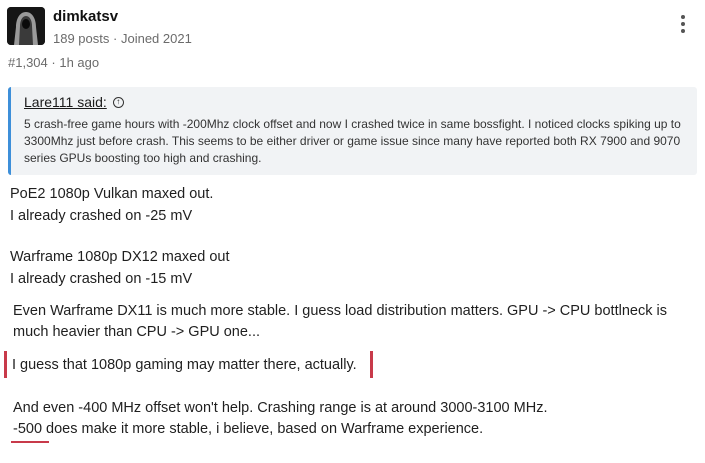  I want to click on arrow-up-circle-icon: ↑, so click(118, 102).